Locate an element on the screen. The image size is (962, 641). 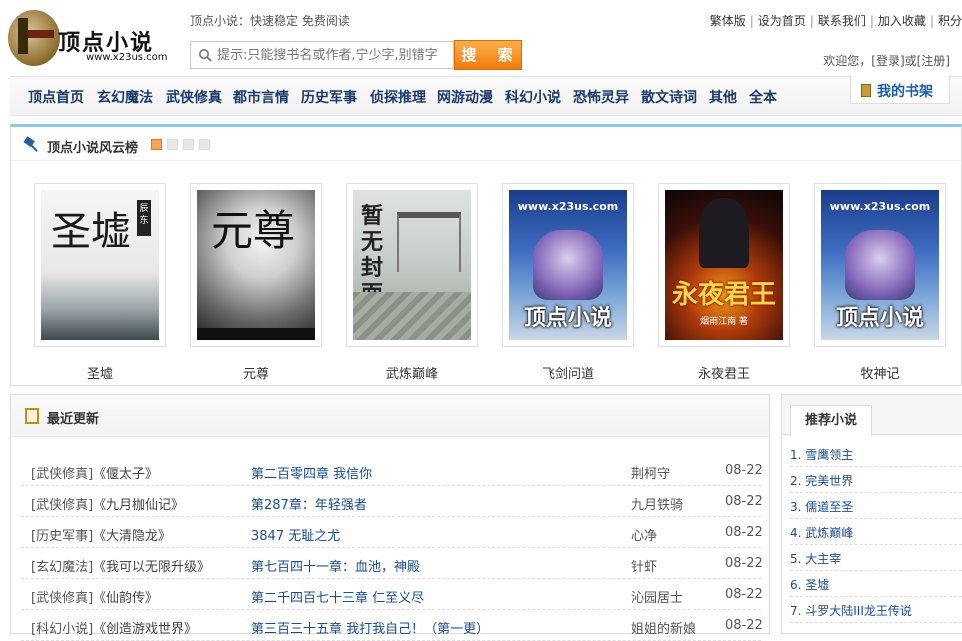
search-button: 搜 索 is located at coordinates (488, 55).